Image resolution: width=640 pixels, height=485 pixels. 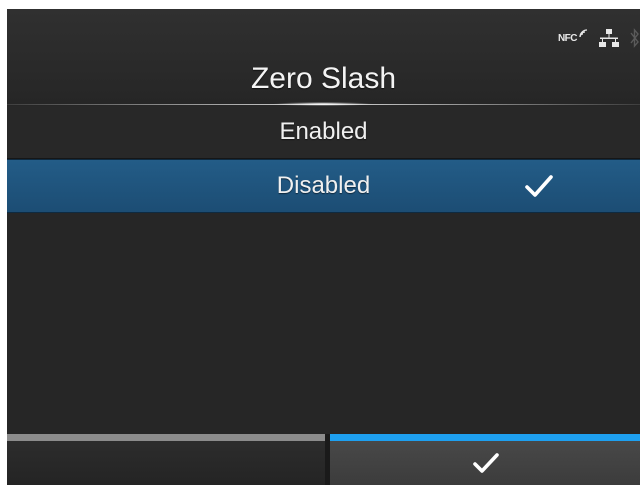 I want to click on network-icon, so click(x=609, y=38).